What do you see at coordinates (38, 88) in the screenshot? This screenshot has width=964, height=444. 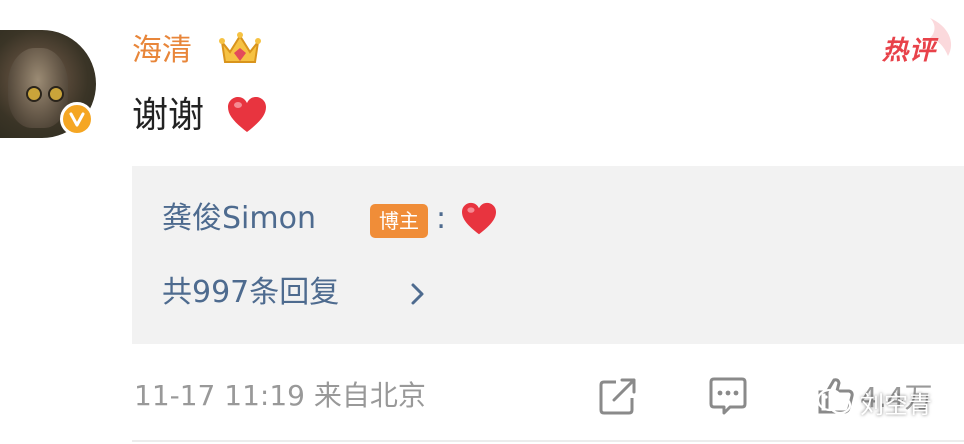 I see `owl-image` at bounding box center [38, 88].